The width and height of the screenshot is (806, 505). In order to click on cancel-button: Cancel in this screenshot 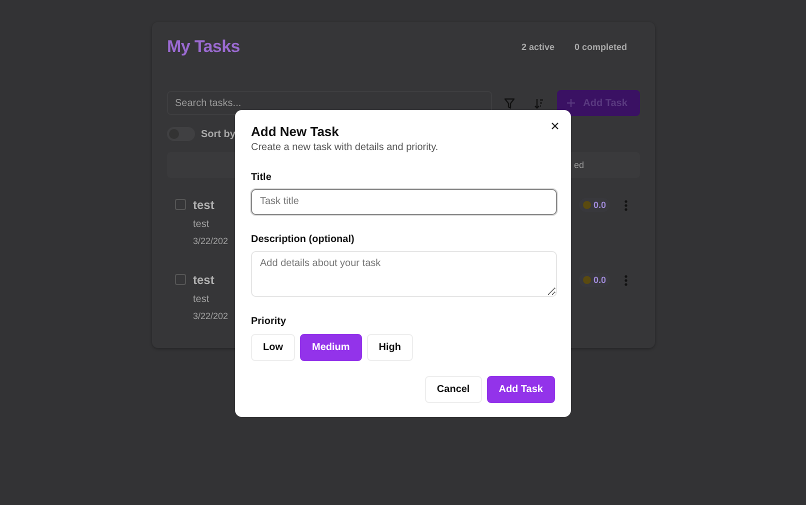, I will do `click(453, 389)`.